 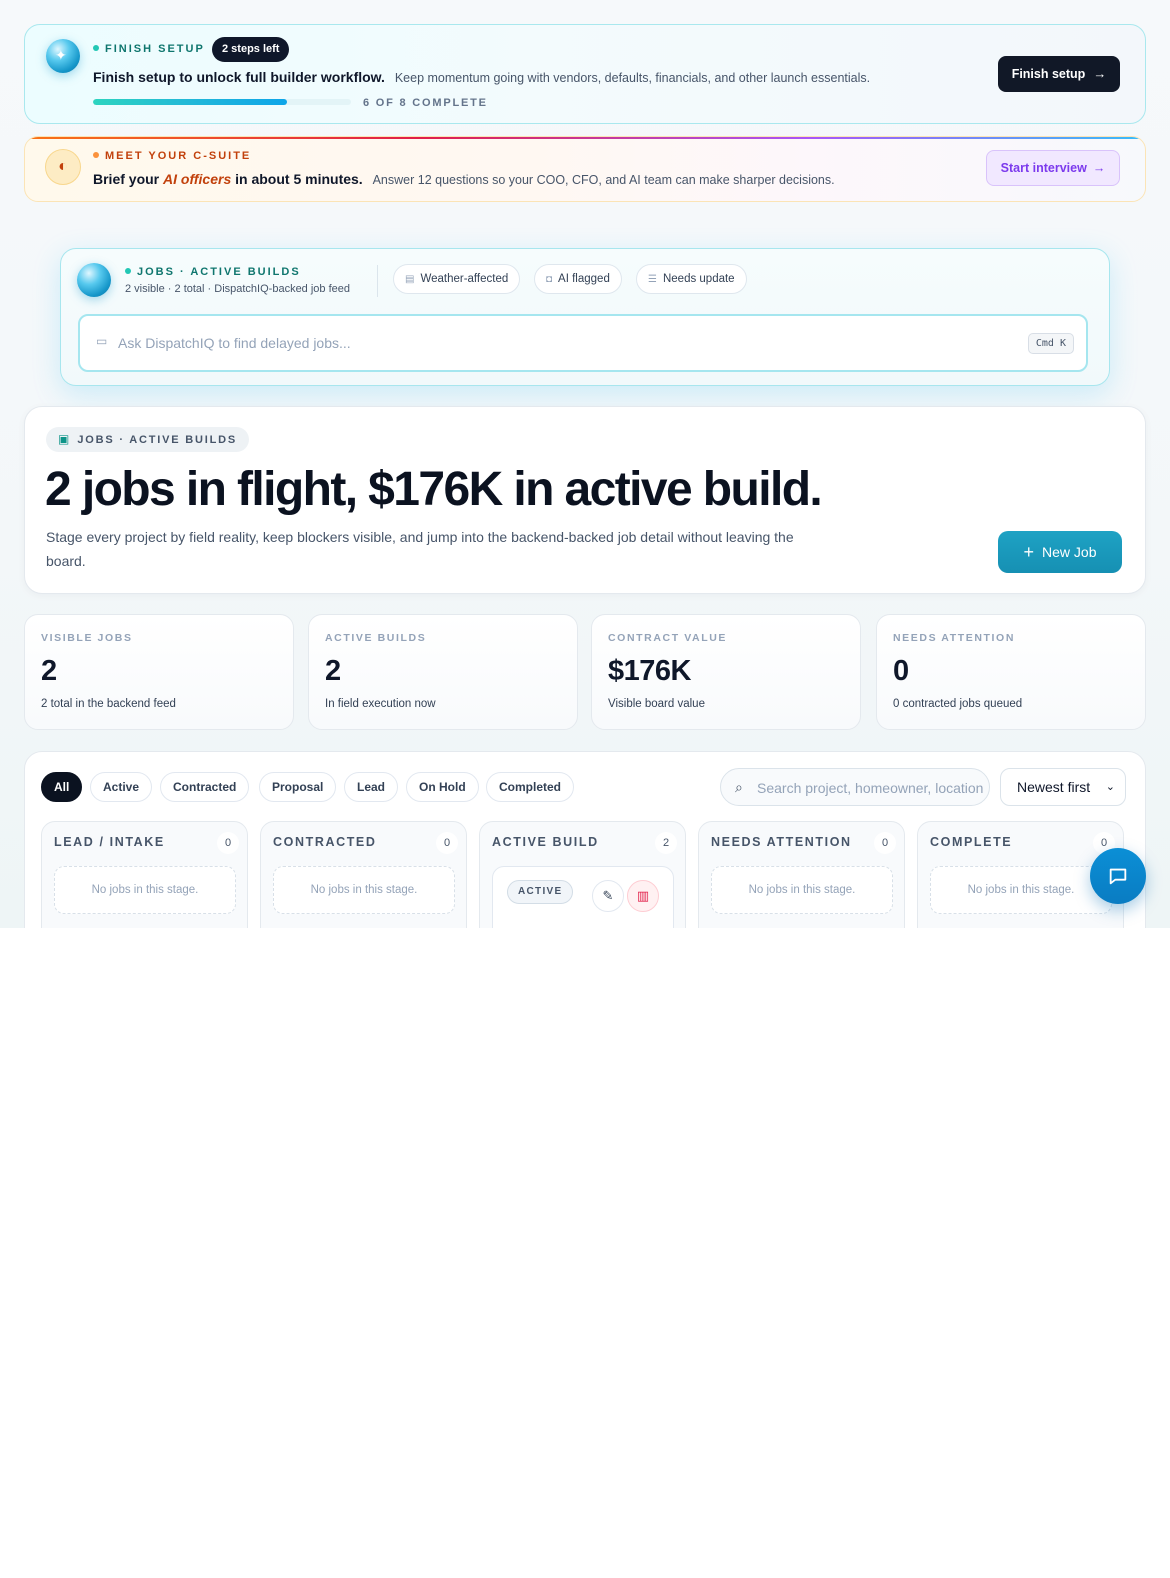 What do you see at coordinates (443, 672) in the screenshot?
I see `stat-active-builds: ACTIVE BUILDS 2 In field execution now` at bounding box center [443, 672].